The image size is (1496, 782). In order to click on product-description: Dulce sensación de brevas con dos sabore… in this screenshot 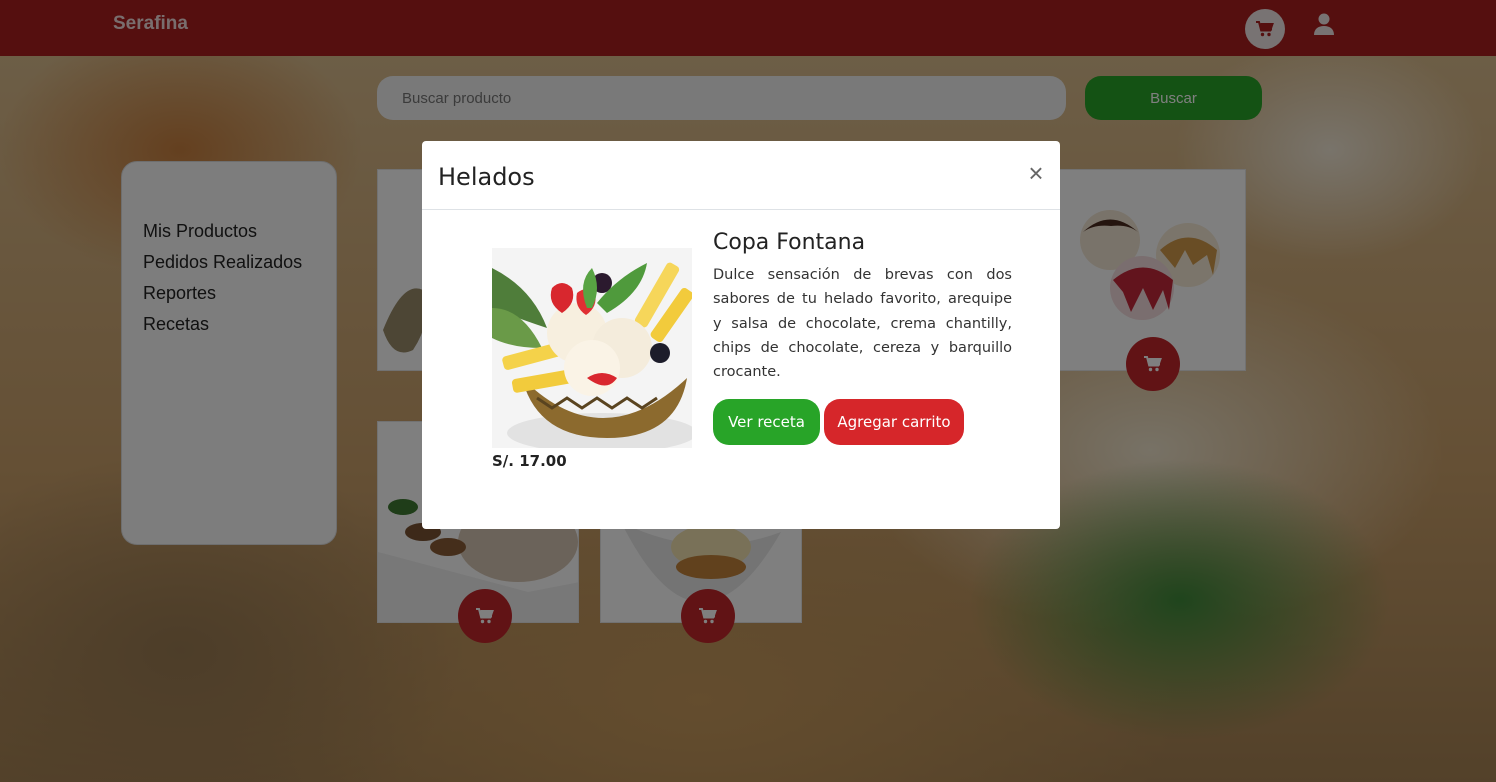, I will do `click(862, 324)`.